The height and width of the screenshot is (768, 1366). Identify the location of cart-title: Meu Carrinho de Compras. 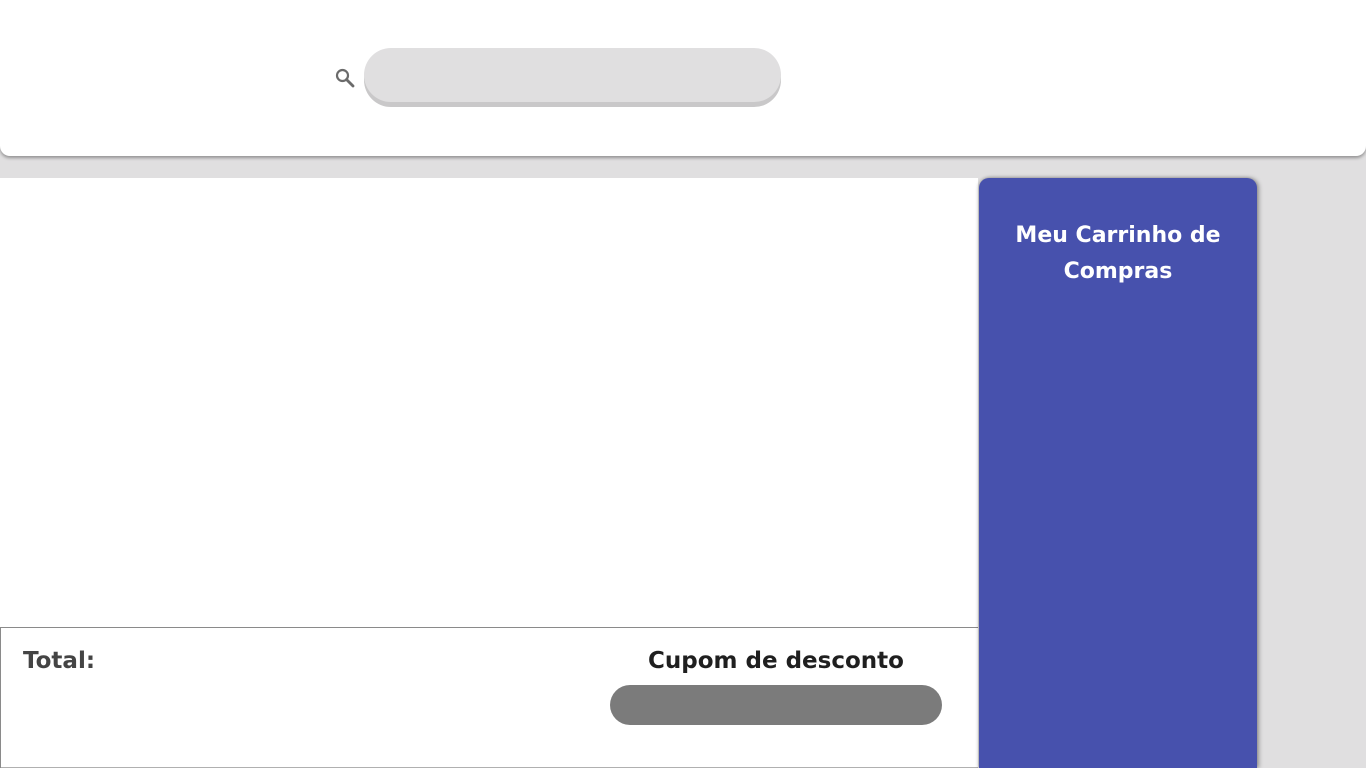
(1118, 253).